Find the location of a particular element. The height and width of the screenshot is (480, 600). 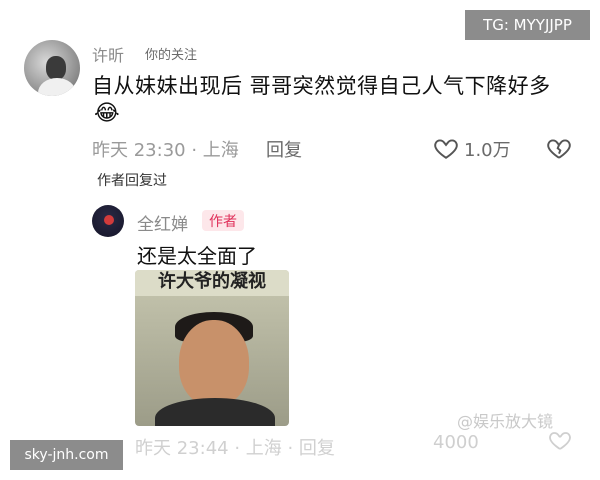

reply-meta-cut: 昨天 23:44 · 上海 · 回复 is located at coordinates (235, 448).